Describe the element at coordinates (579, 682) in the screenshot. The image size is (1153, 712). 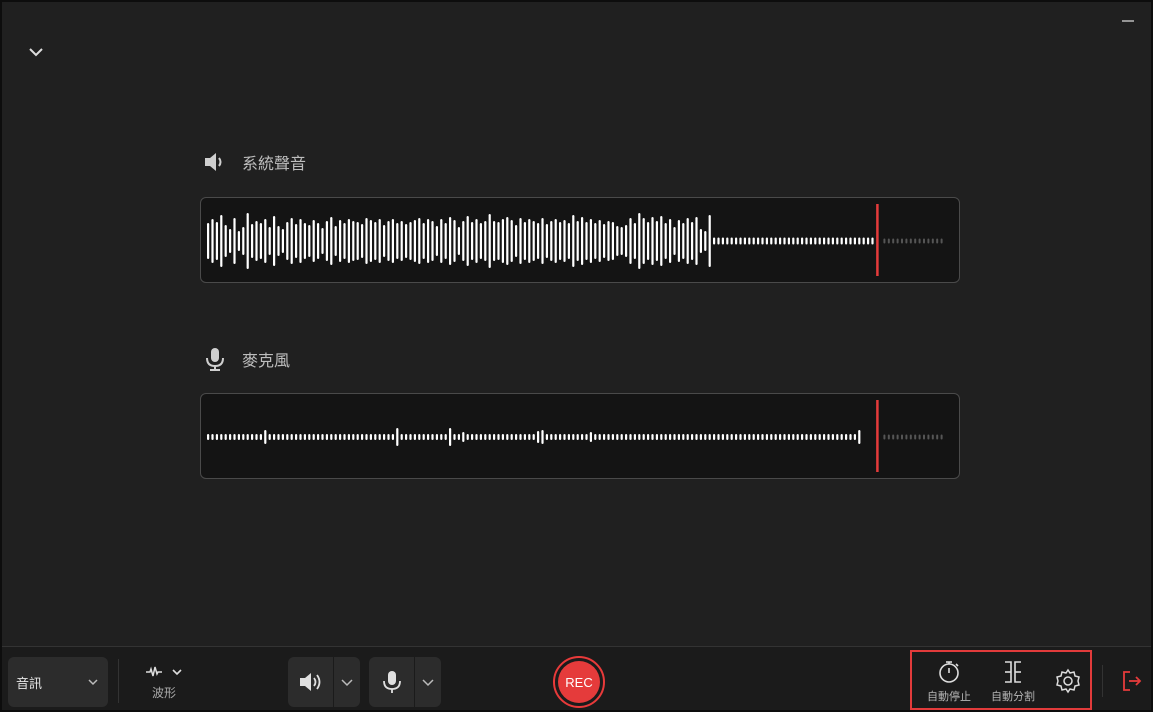
I see `record-button: REC` at that location.